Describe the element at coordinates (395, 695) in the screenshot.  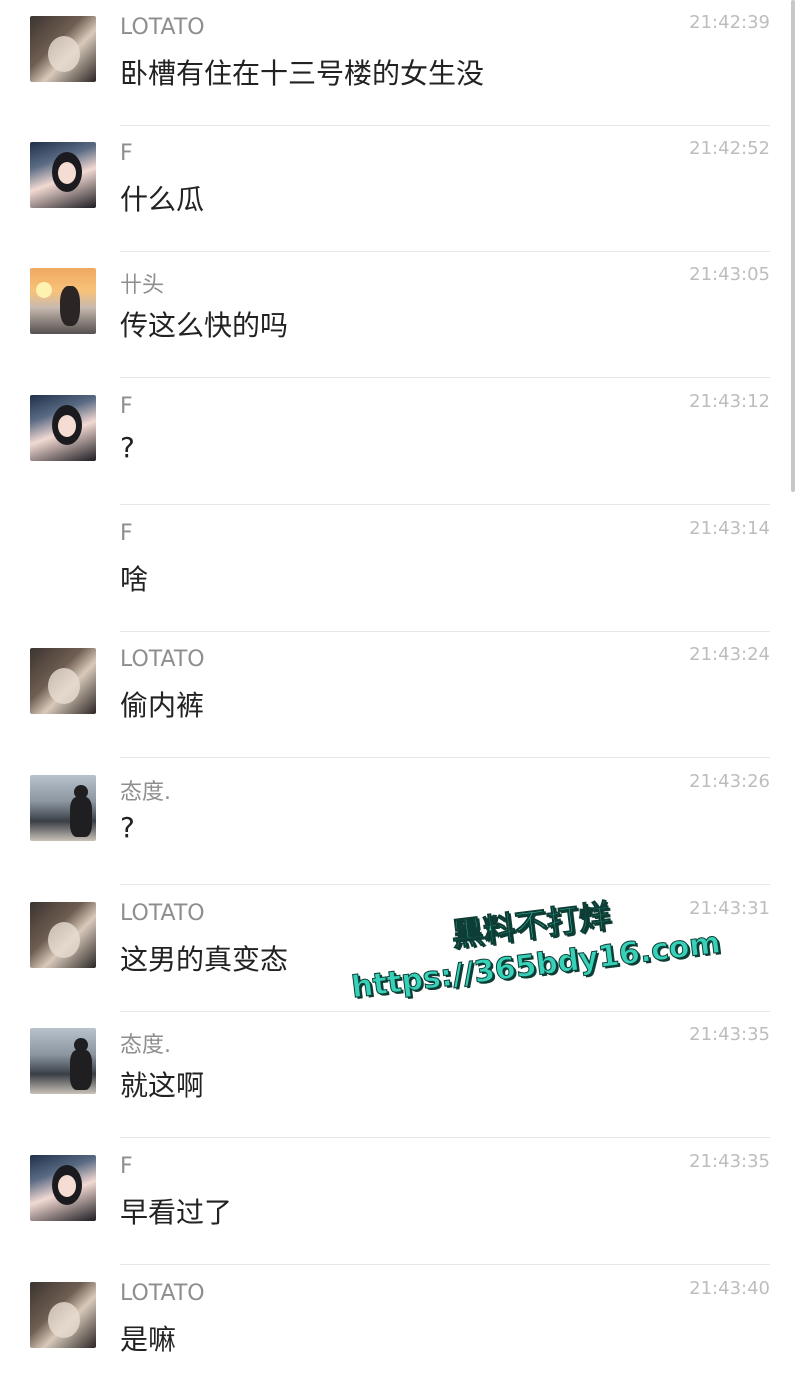
I see `message-row: LOTATO 21:43:24 偷内裤` at that location.